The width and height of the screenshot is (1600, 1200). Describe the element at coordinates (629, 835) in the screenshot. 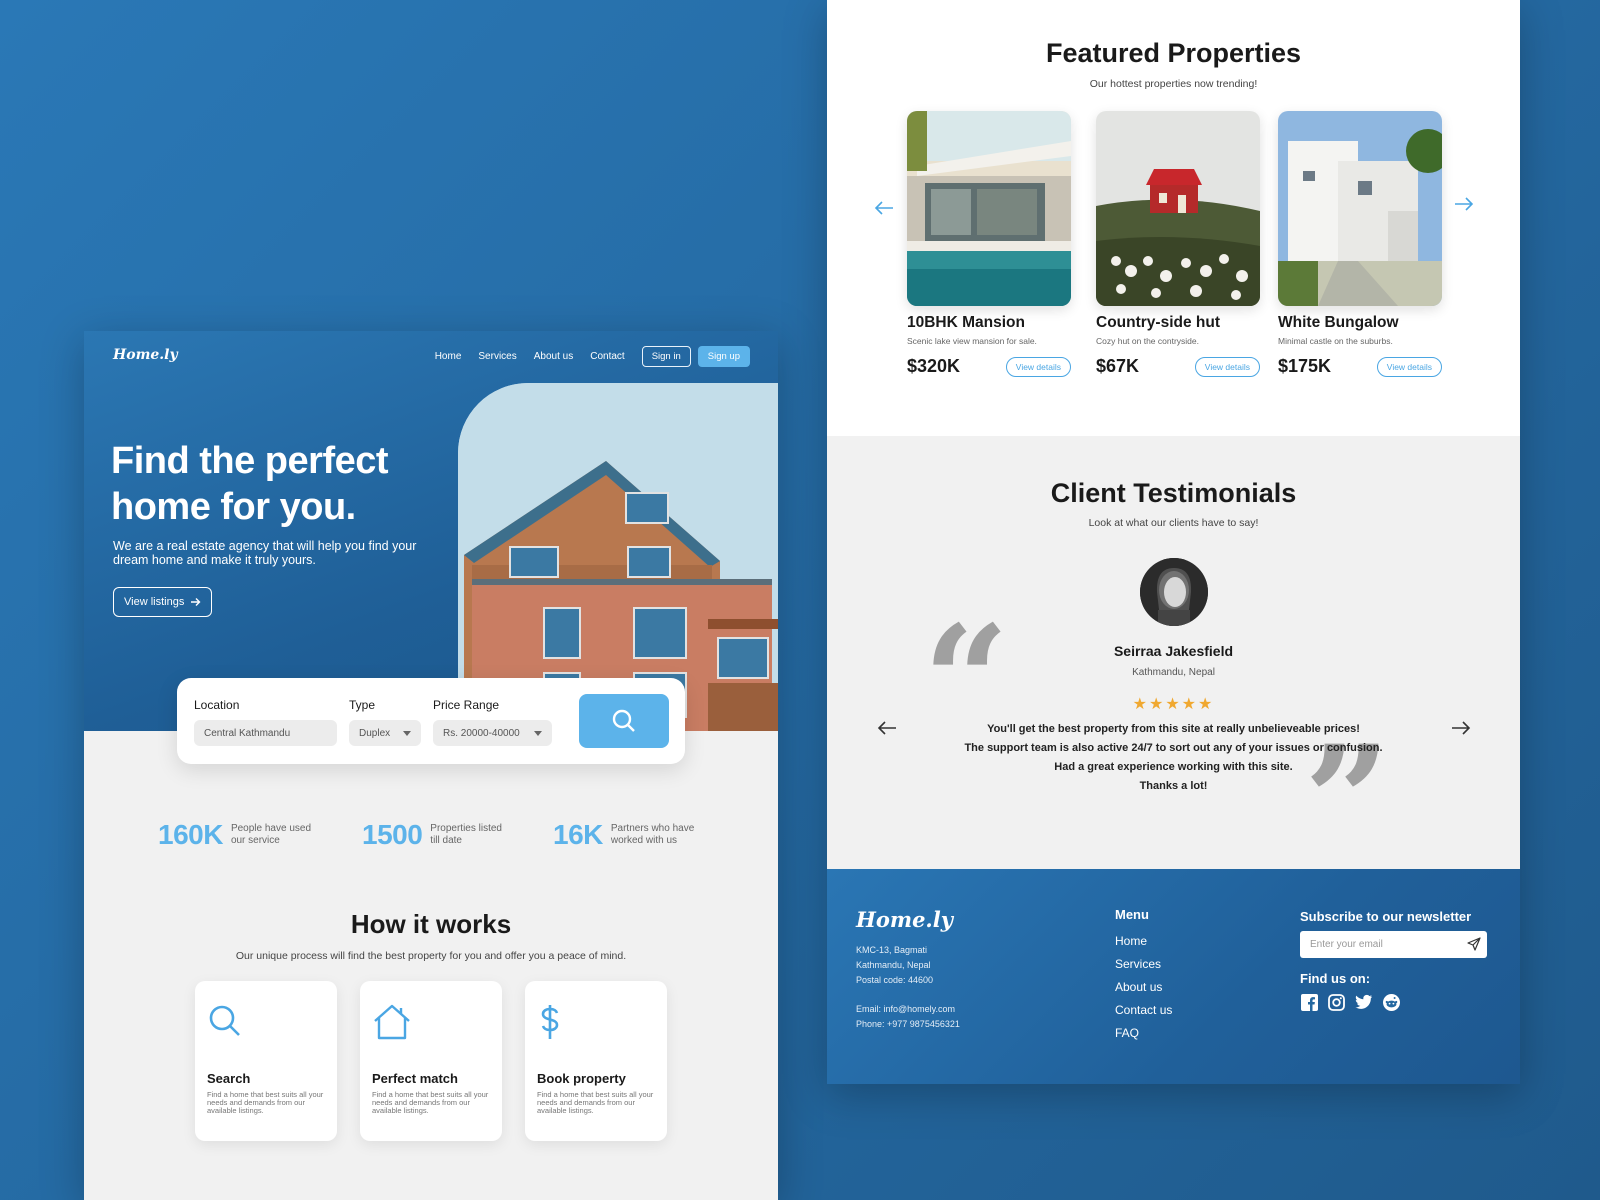

I see `stat-partners: 16K Partners who have worked with us` at that location.